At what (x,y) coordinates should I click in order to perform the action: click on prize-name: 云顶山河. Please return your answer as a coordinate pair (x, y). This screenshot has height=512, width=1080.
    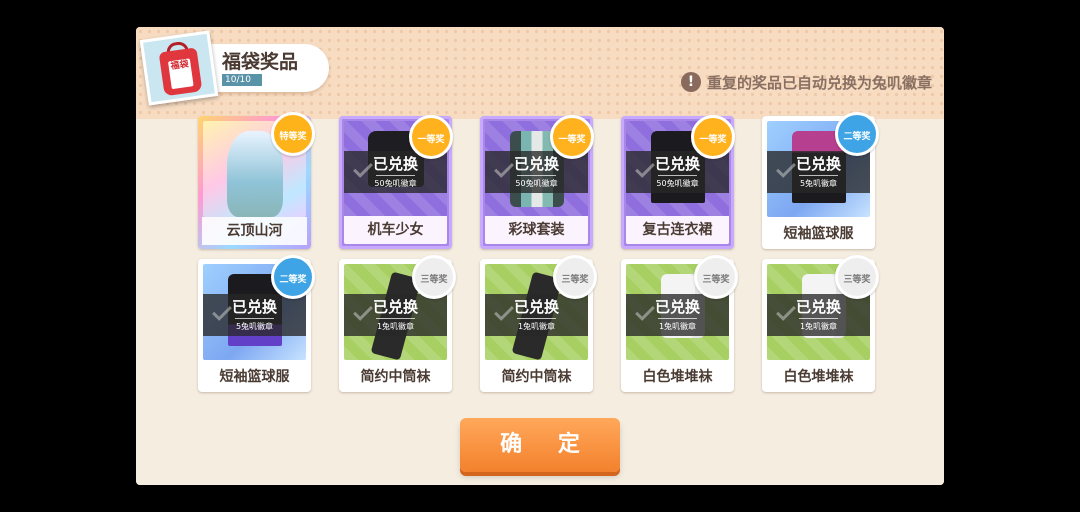
    Looking at the image, I should click on (254, 231).